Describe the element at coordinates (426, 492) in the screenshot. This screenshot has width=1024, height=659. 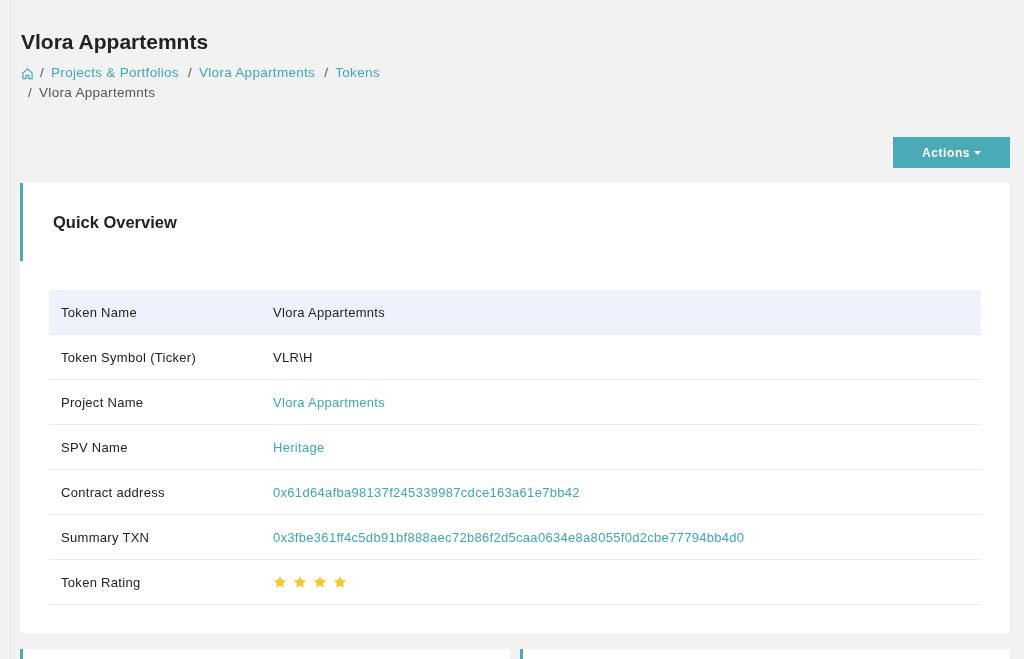
I see `field-link: 0x61d64afba98137f245339987cdce163a61e7bb42` at that location.